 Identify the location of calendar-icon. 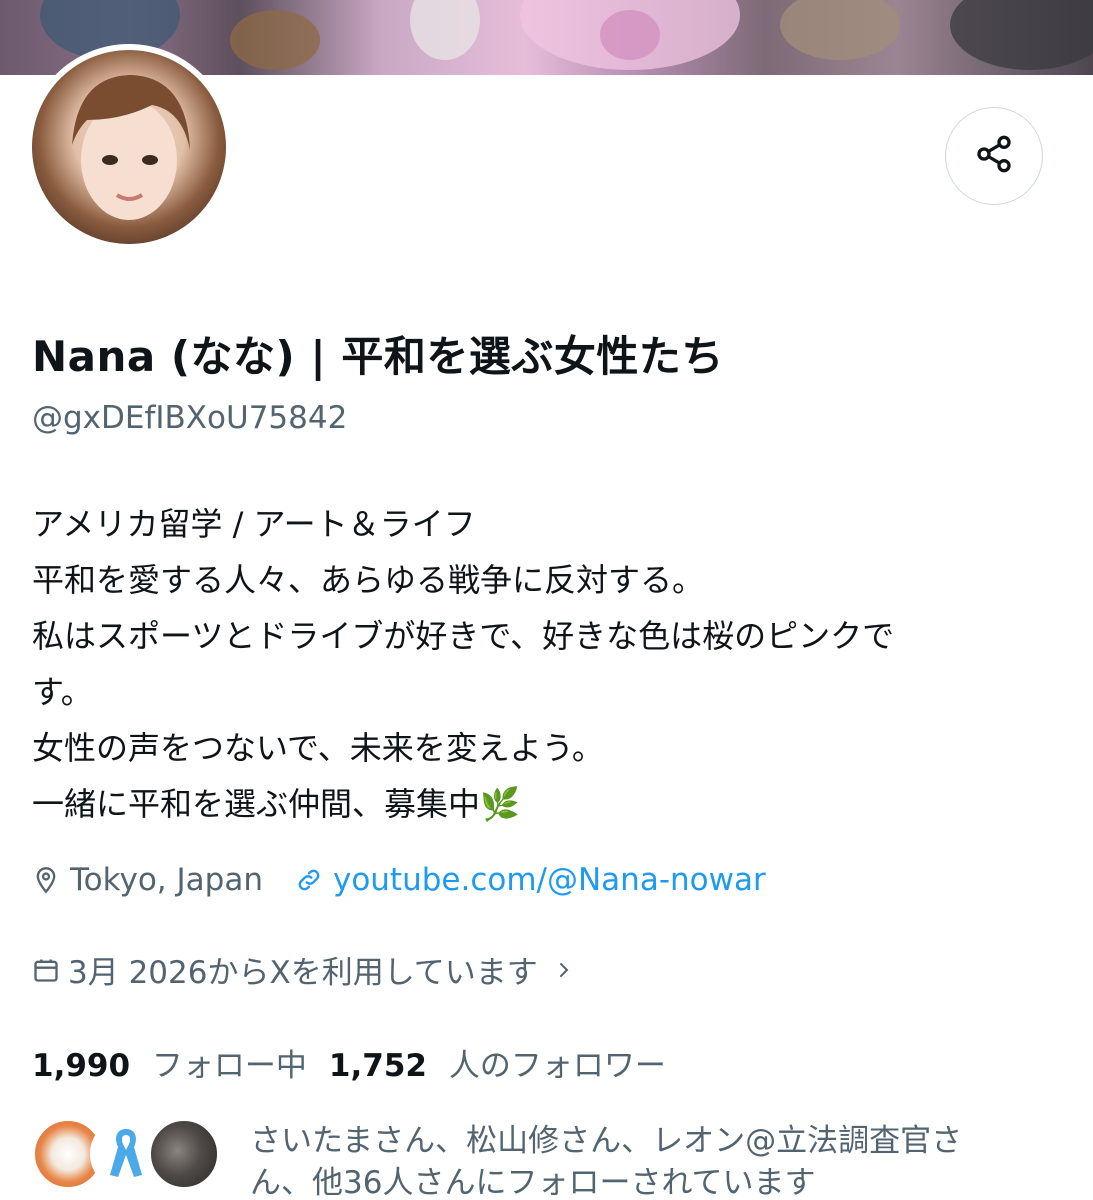
(48, 970).